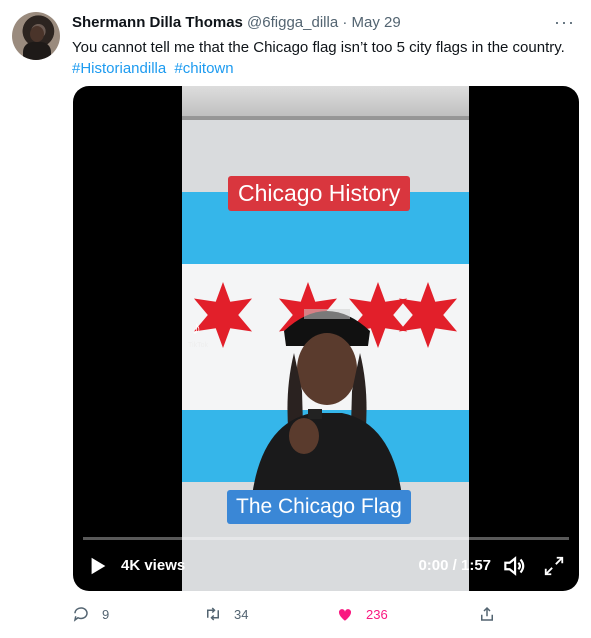  What do you see at coordinates (327, 402) in the screenshot?
I see `presenter-figure` at bounding box center [327, 402].